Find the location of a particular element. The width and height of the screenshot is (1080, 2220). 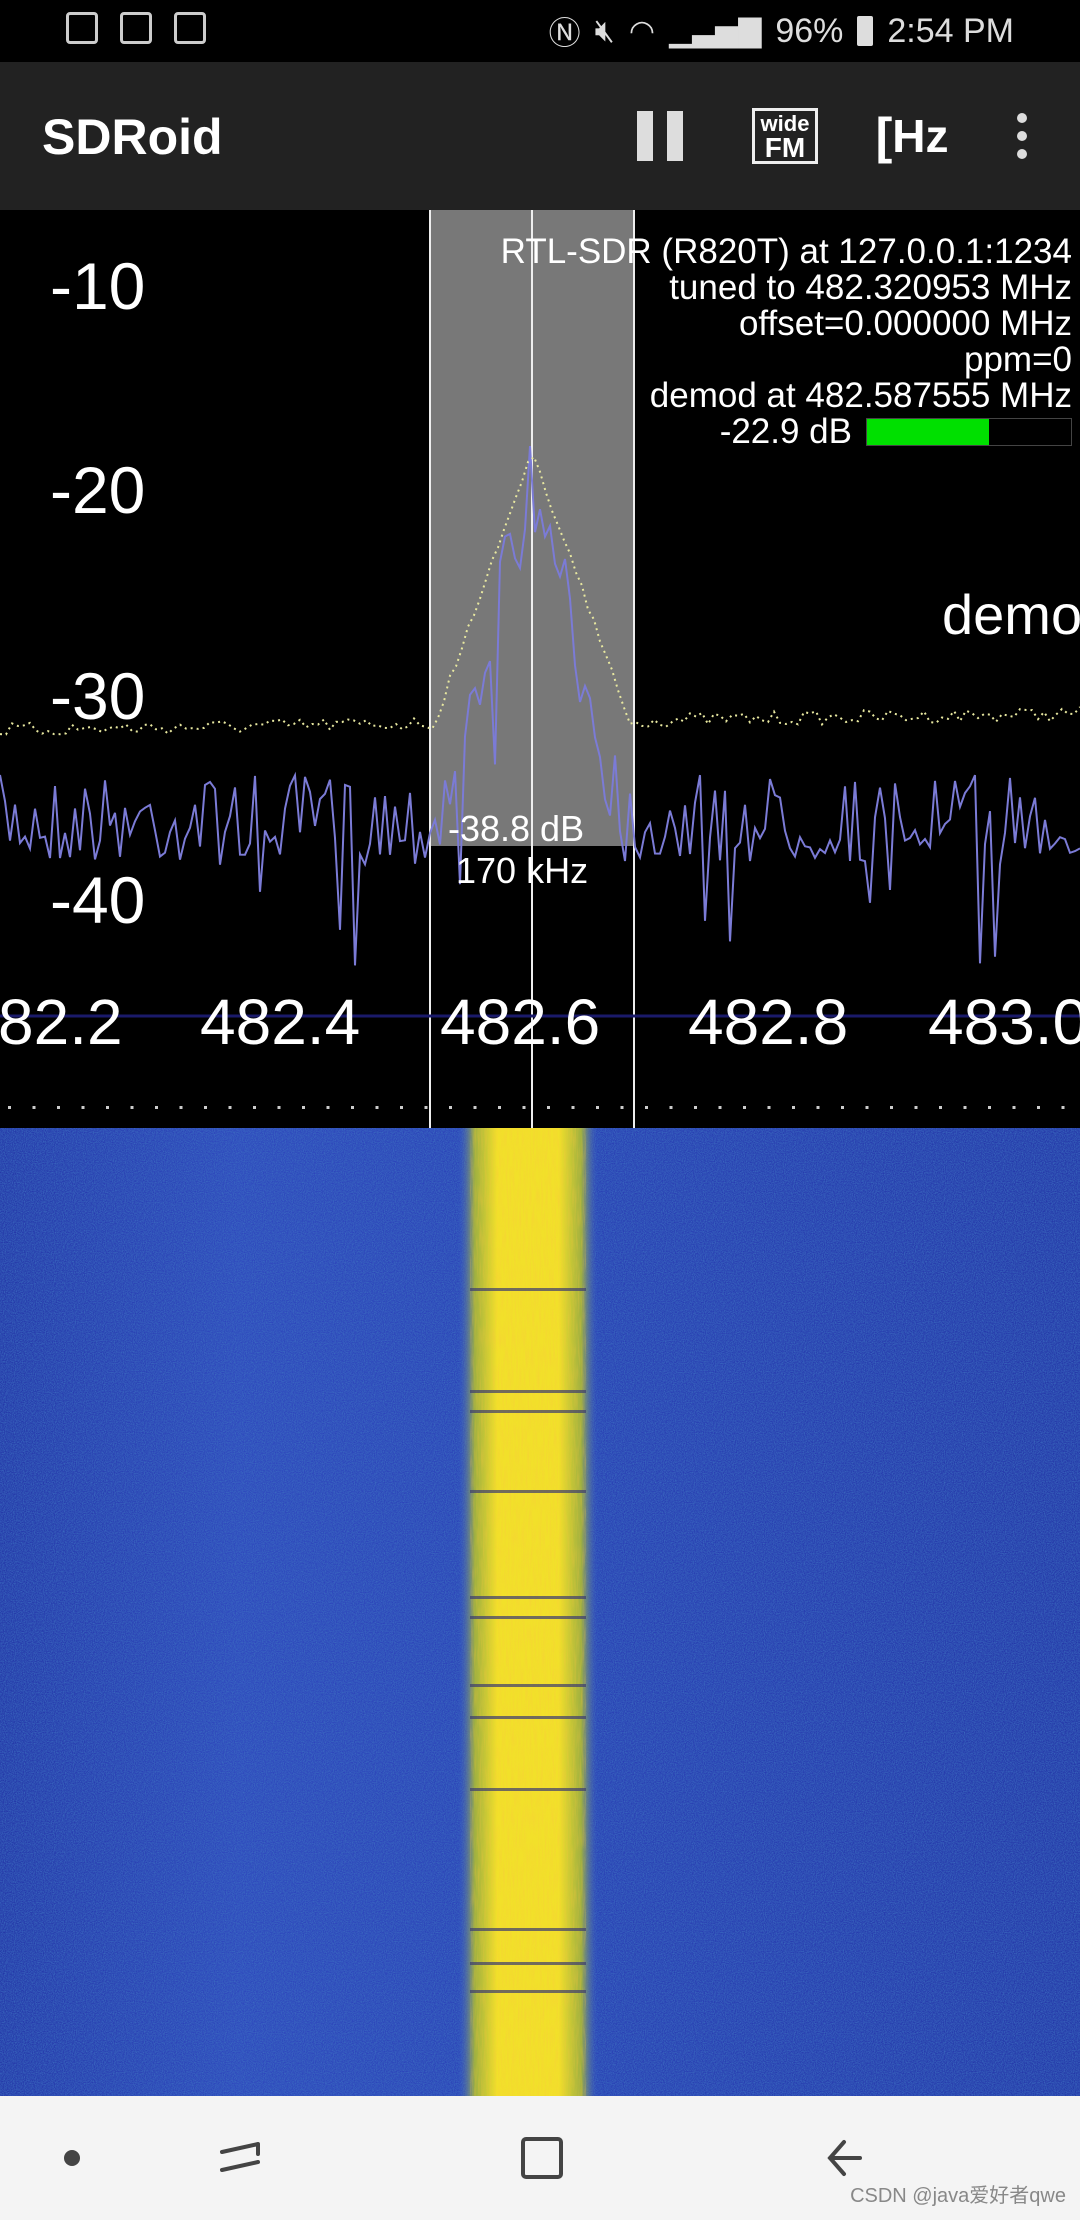

battery-icon is located at coordinates (865, 31).